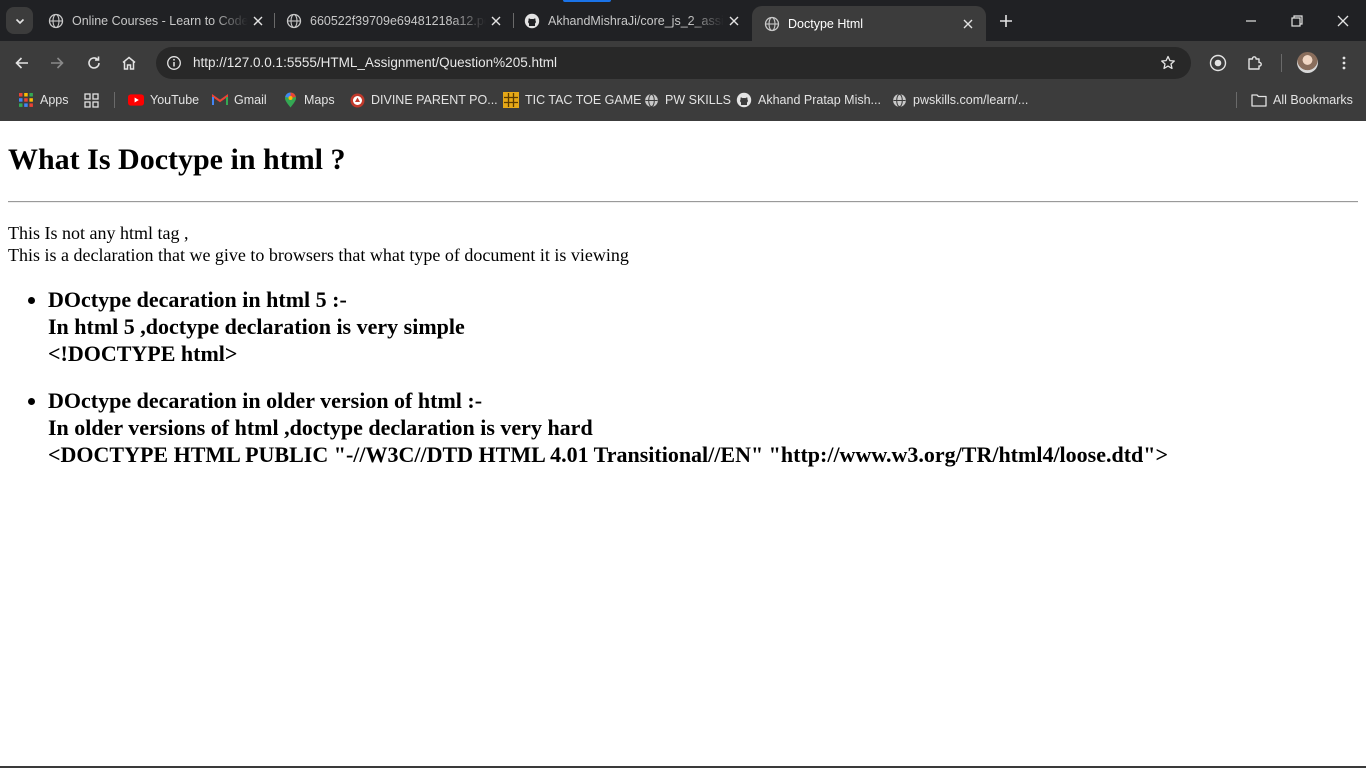 Image resolution: width=1366 pixels, height=768 pixels. Describe the element at coordinates (826, 23) in the screenshot. I see `tab-title: Doctype Html` at that location.